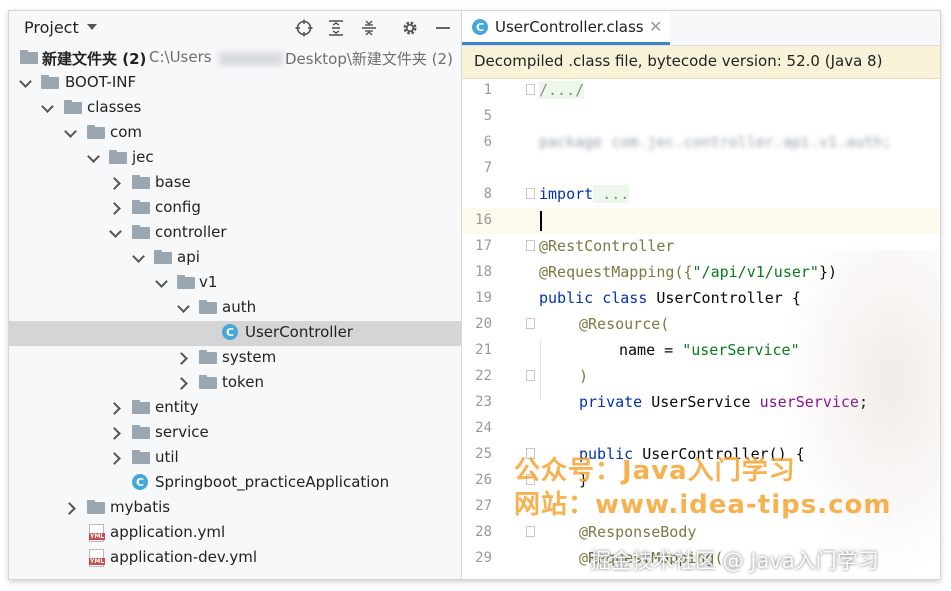 This screenshot has height=591, width=951. I want to click on tree-row-token: token, so click(235, 383).